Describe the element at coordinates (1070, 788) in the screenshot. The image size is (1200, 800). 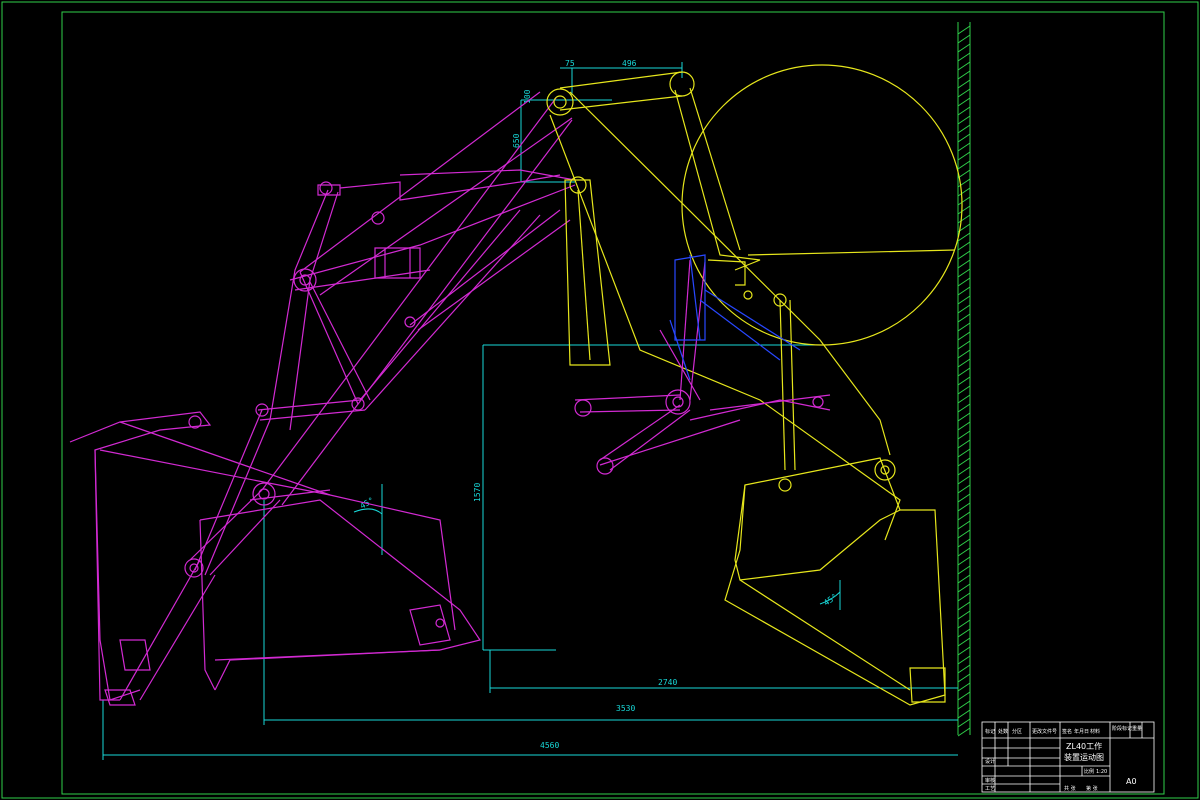
I see `tb-sheet-1: 共 张` at that location.